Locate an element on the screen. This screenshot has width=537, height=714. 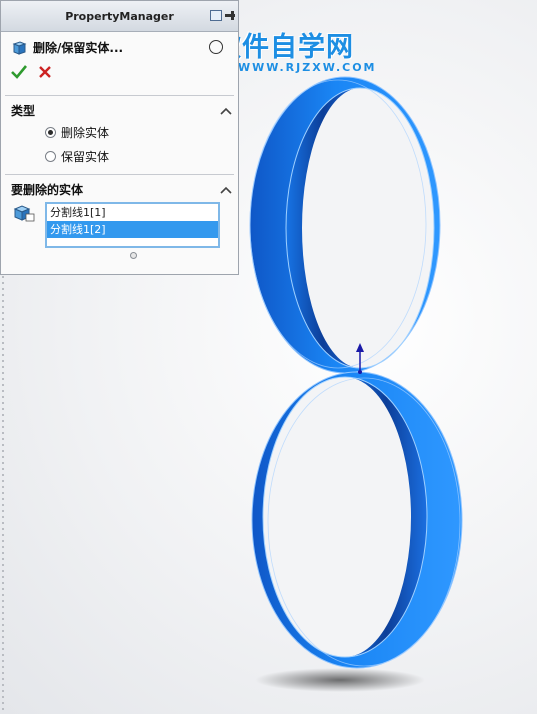
list-item: 分割线1[1] is located at coordinates (132, 212).